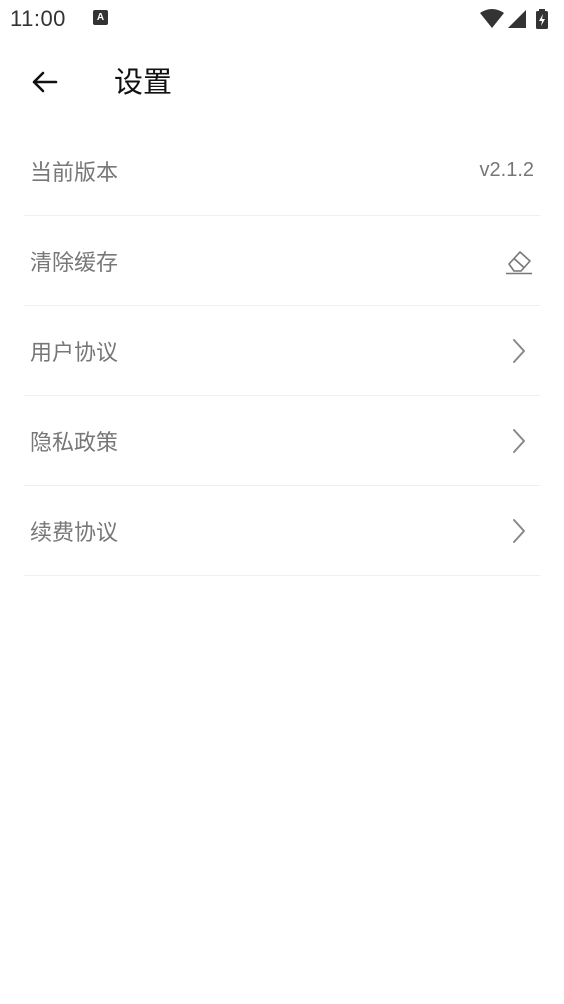 The width and height of the screenshot is (564, 1004). What do you see at coordinates (74, 353) in the screenshot?
I see `settings-item-label: 用户协议` at bounding box center [74, 353].